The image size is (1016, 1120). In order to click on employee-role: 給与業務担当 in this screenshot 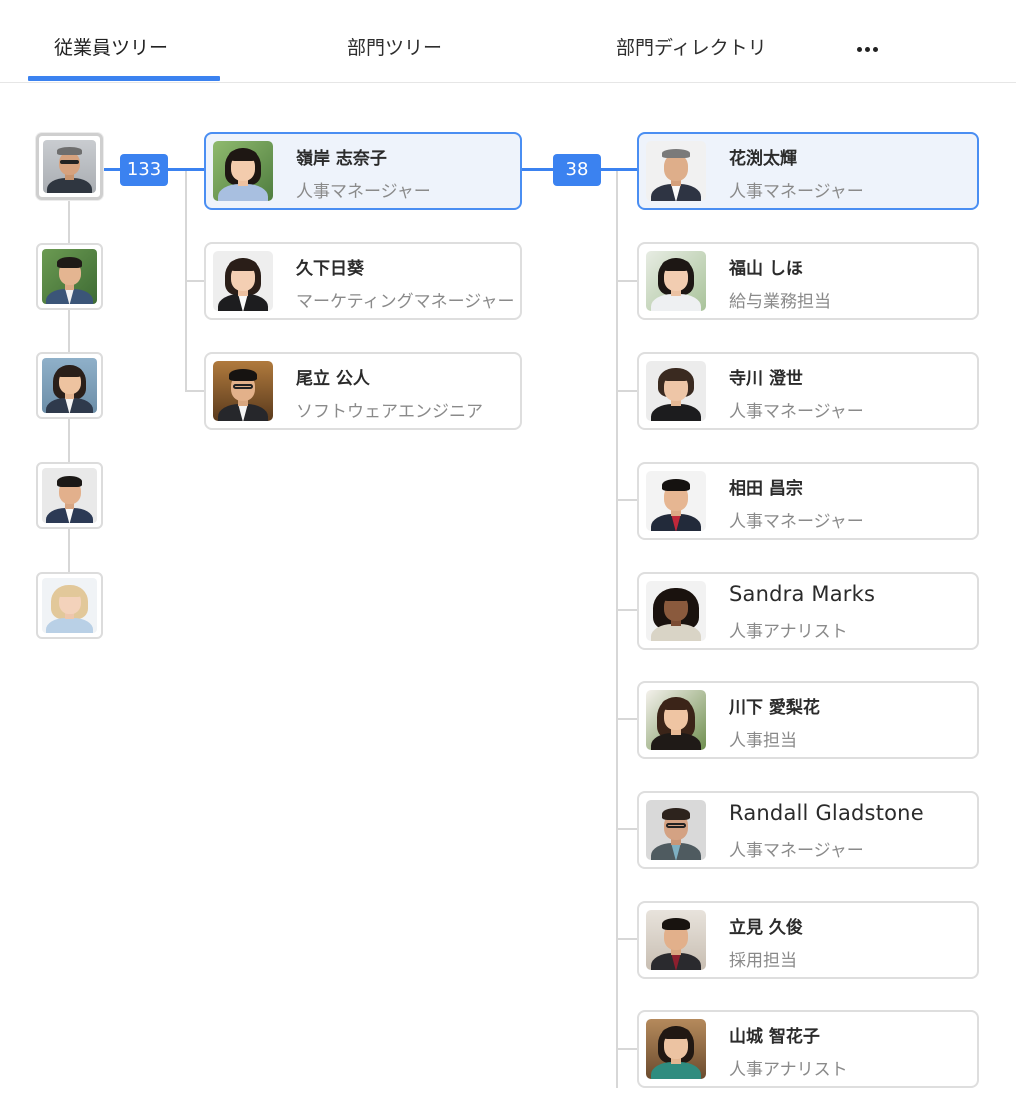, I will do `click(780, 302)`.